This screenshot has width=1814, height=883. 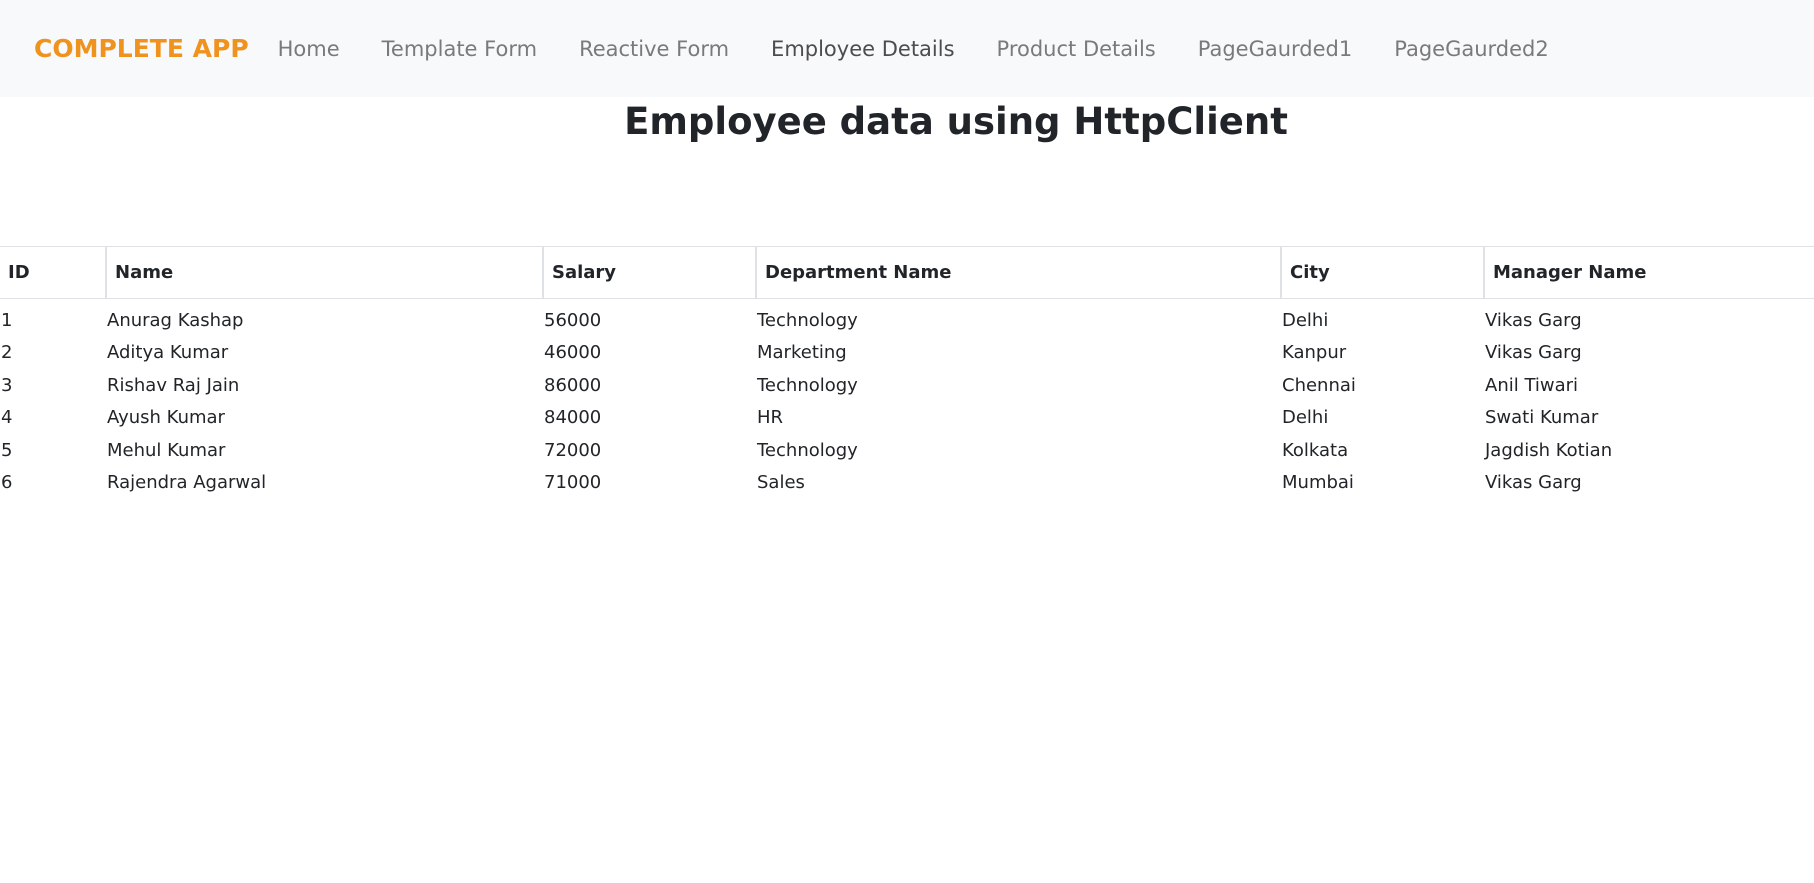 I want to click on cell-id: 1, so click(x=7, y=321).